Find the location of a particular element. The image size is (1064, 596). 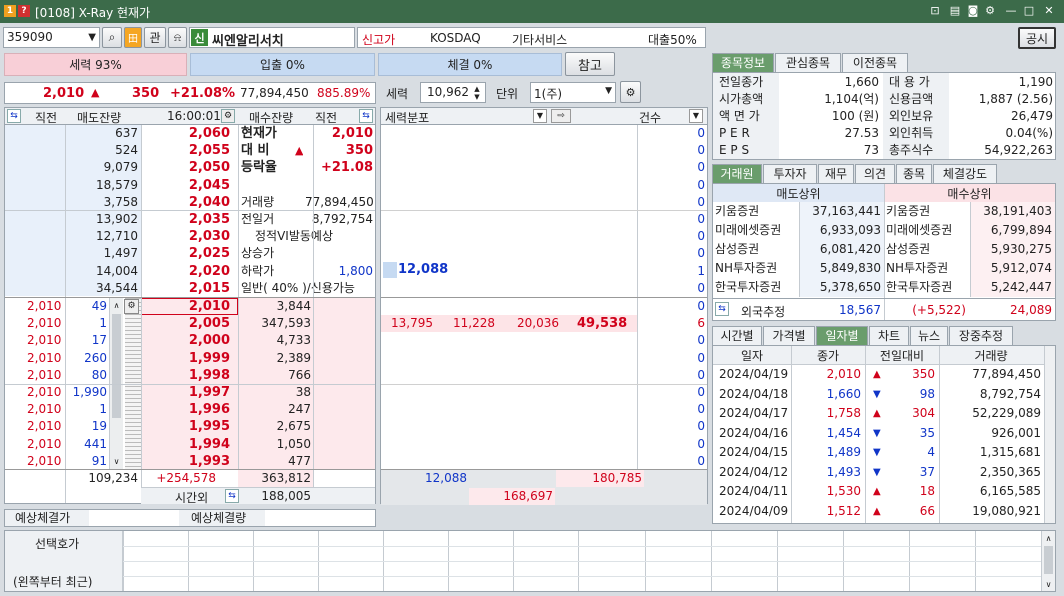

tab-execution-strength: 체결강도 is located at coordinates (965, 173).